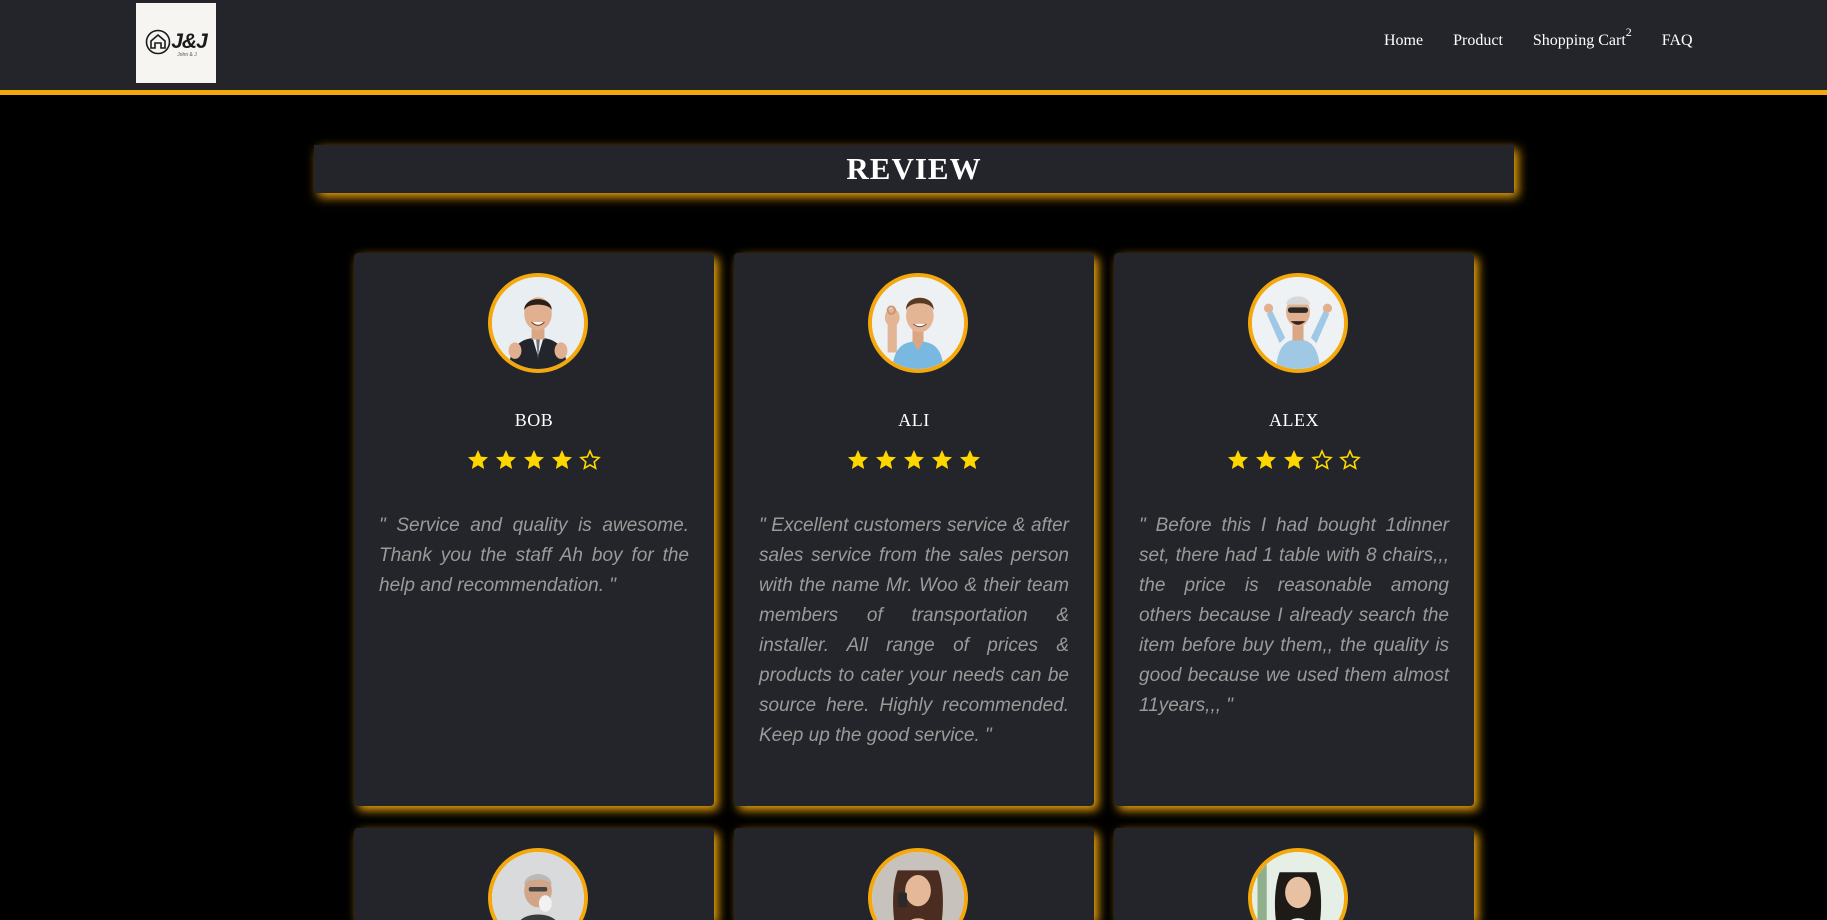 The image size is (1827, 920). What do you see at coordinates (534, 420) in the screenshot?
I see `reviewer-name: BOB` at bounding box center [534, 420].